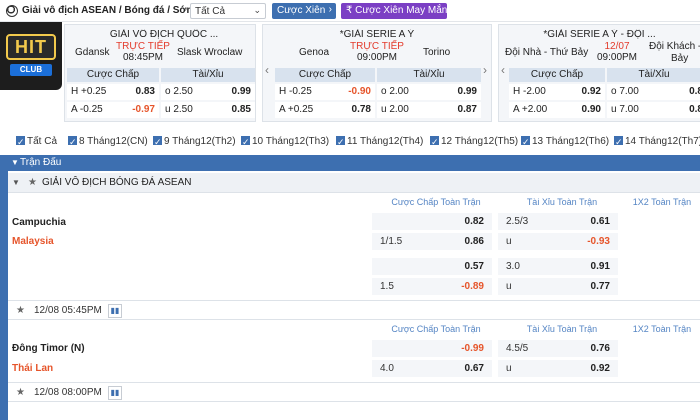  Describe the element at coordinates (108, 142) in the screenshot. I see `tab-date: 8 Tháng12(CN)` at that location.